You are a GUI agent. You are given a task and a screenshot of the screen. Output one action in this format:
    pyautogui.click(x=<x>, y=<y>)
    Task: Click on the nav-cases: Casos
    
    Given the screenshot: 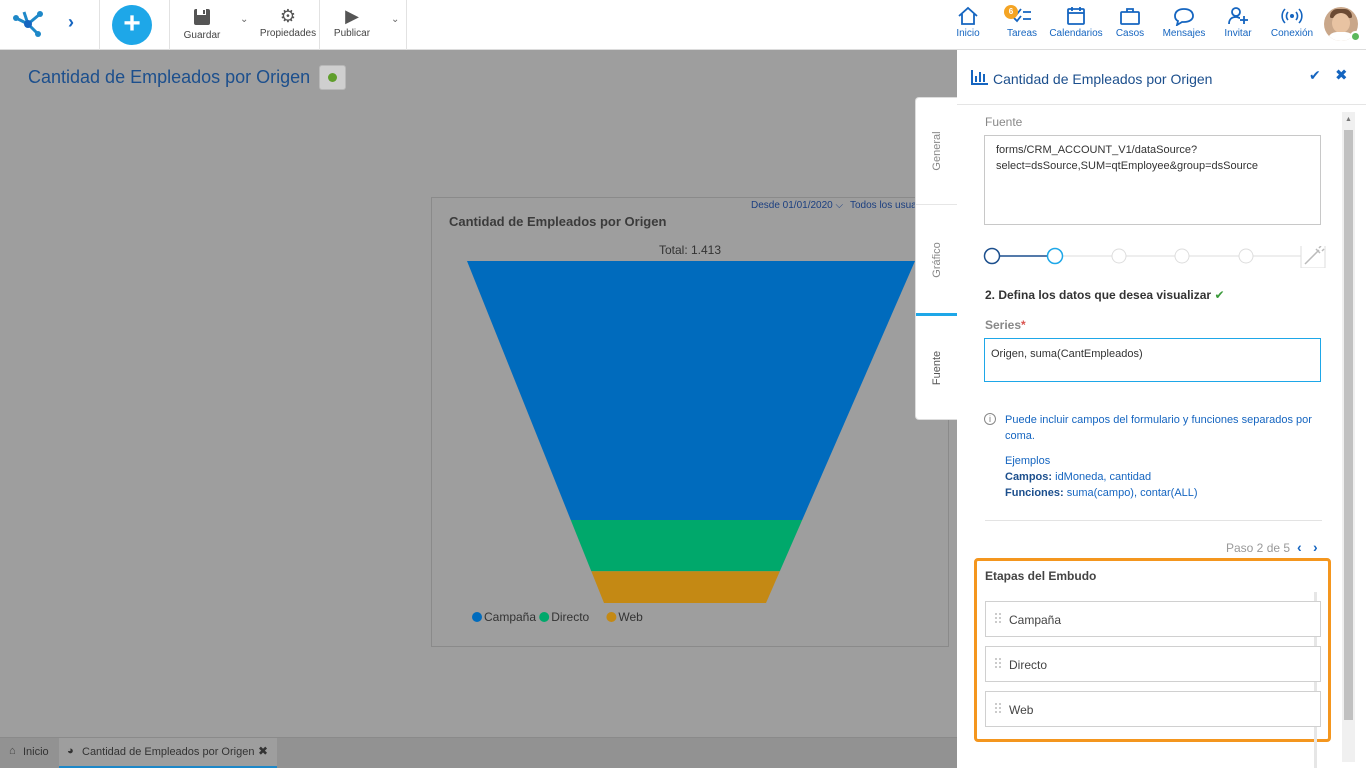 What is the action you would take?
    pyautogui.click(x=1130, y=22)
    